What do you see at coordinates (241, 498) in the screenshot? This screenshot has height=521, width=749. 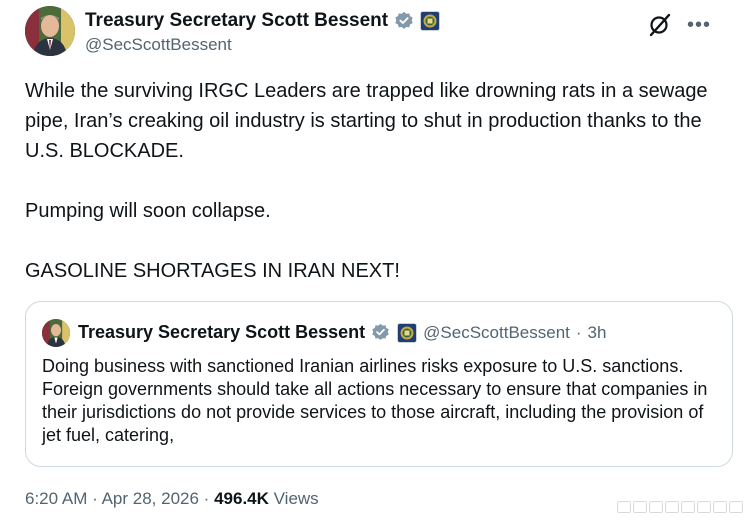 I see `views-count: 496.4K` at bounding box center [241, 498].